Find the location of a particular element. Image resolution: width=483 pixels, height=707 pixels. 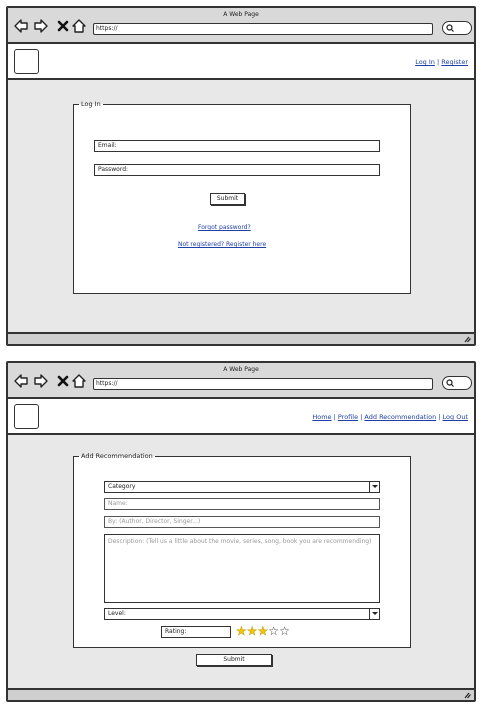

email-field: Email: is located at coordinates (237, 146).